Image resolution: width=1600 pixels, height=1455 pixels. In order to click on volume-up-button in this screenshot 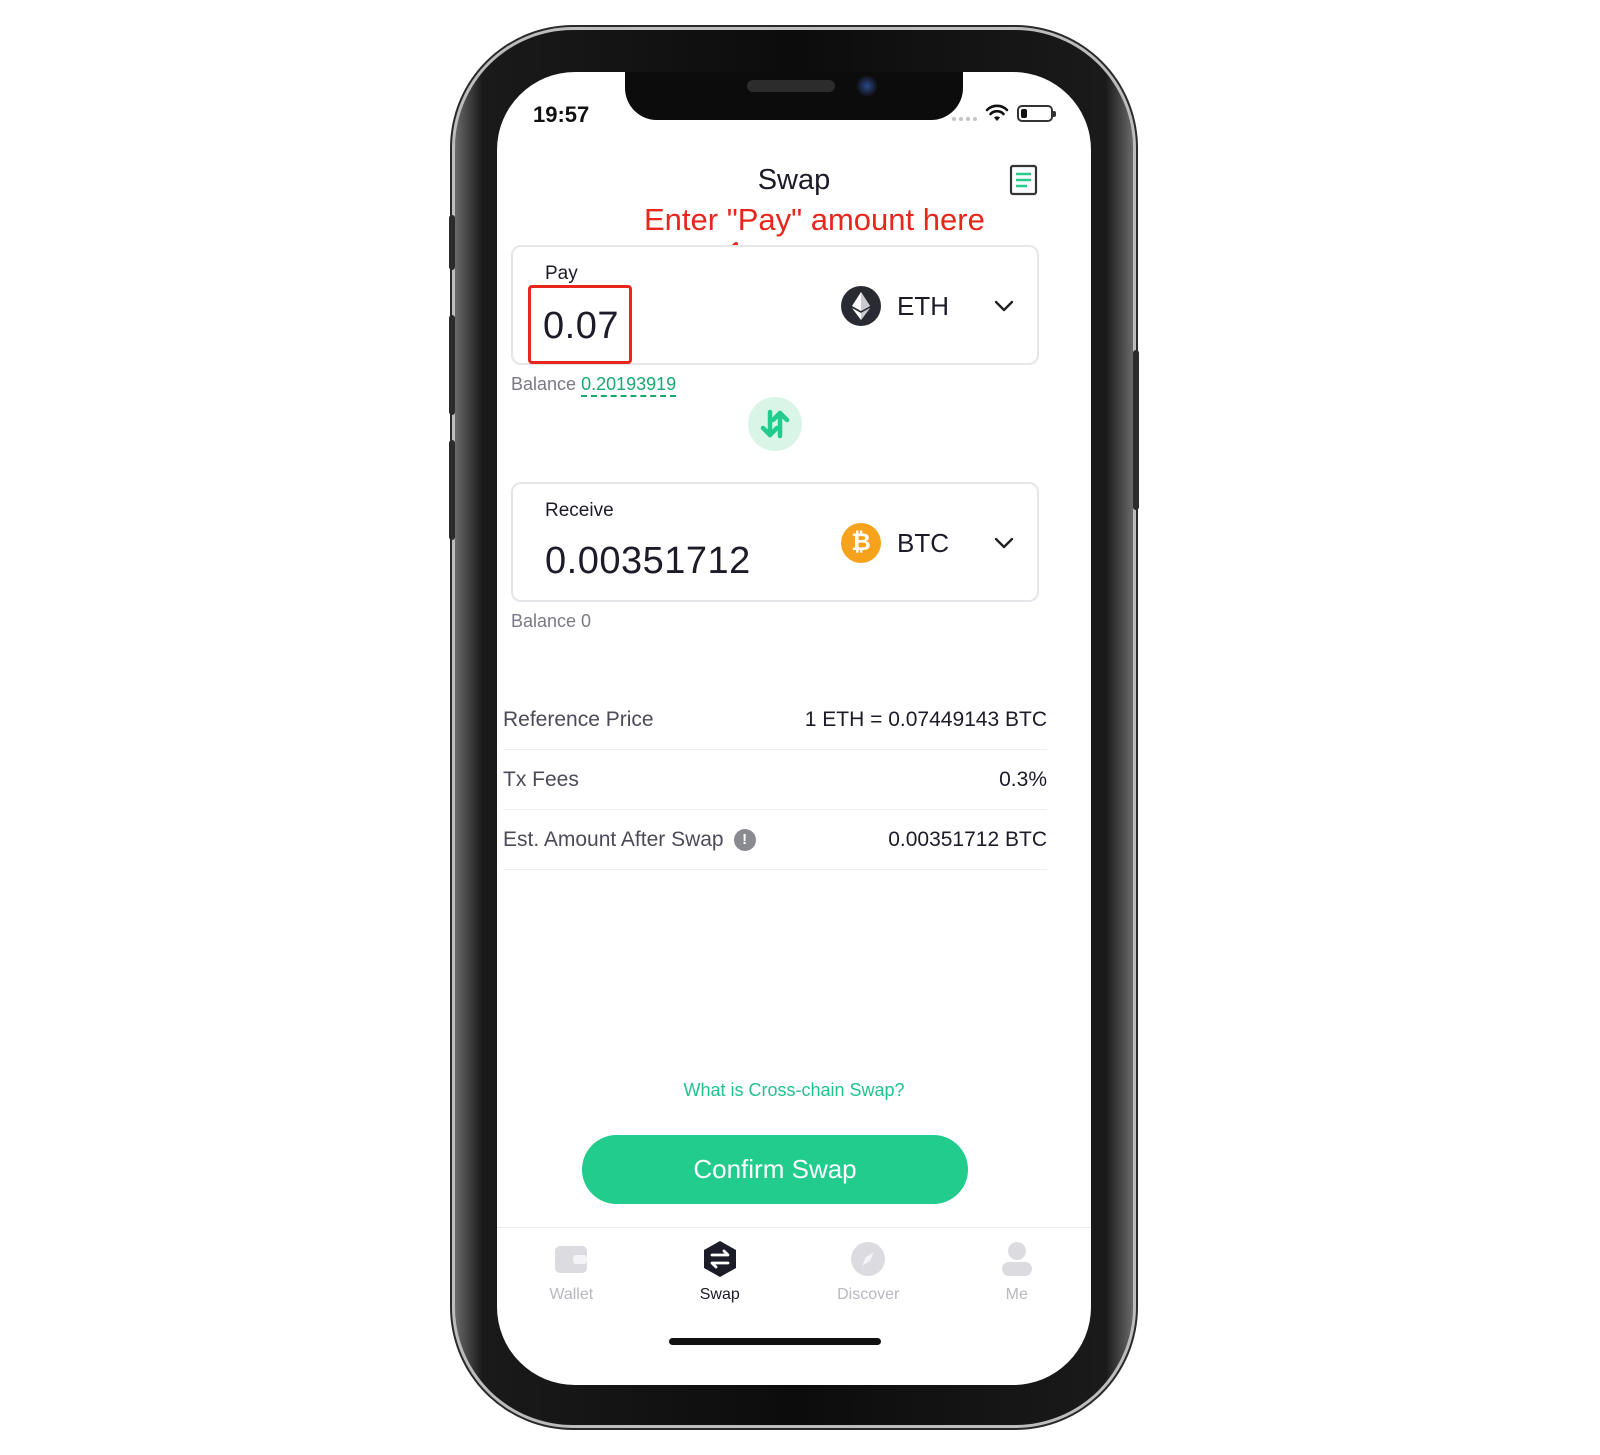, I will do `click(452, 365)`.